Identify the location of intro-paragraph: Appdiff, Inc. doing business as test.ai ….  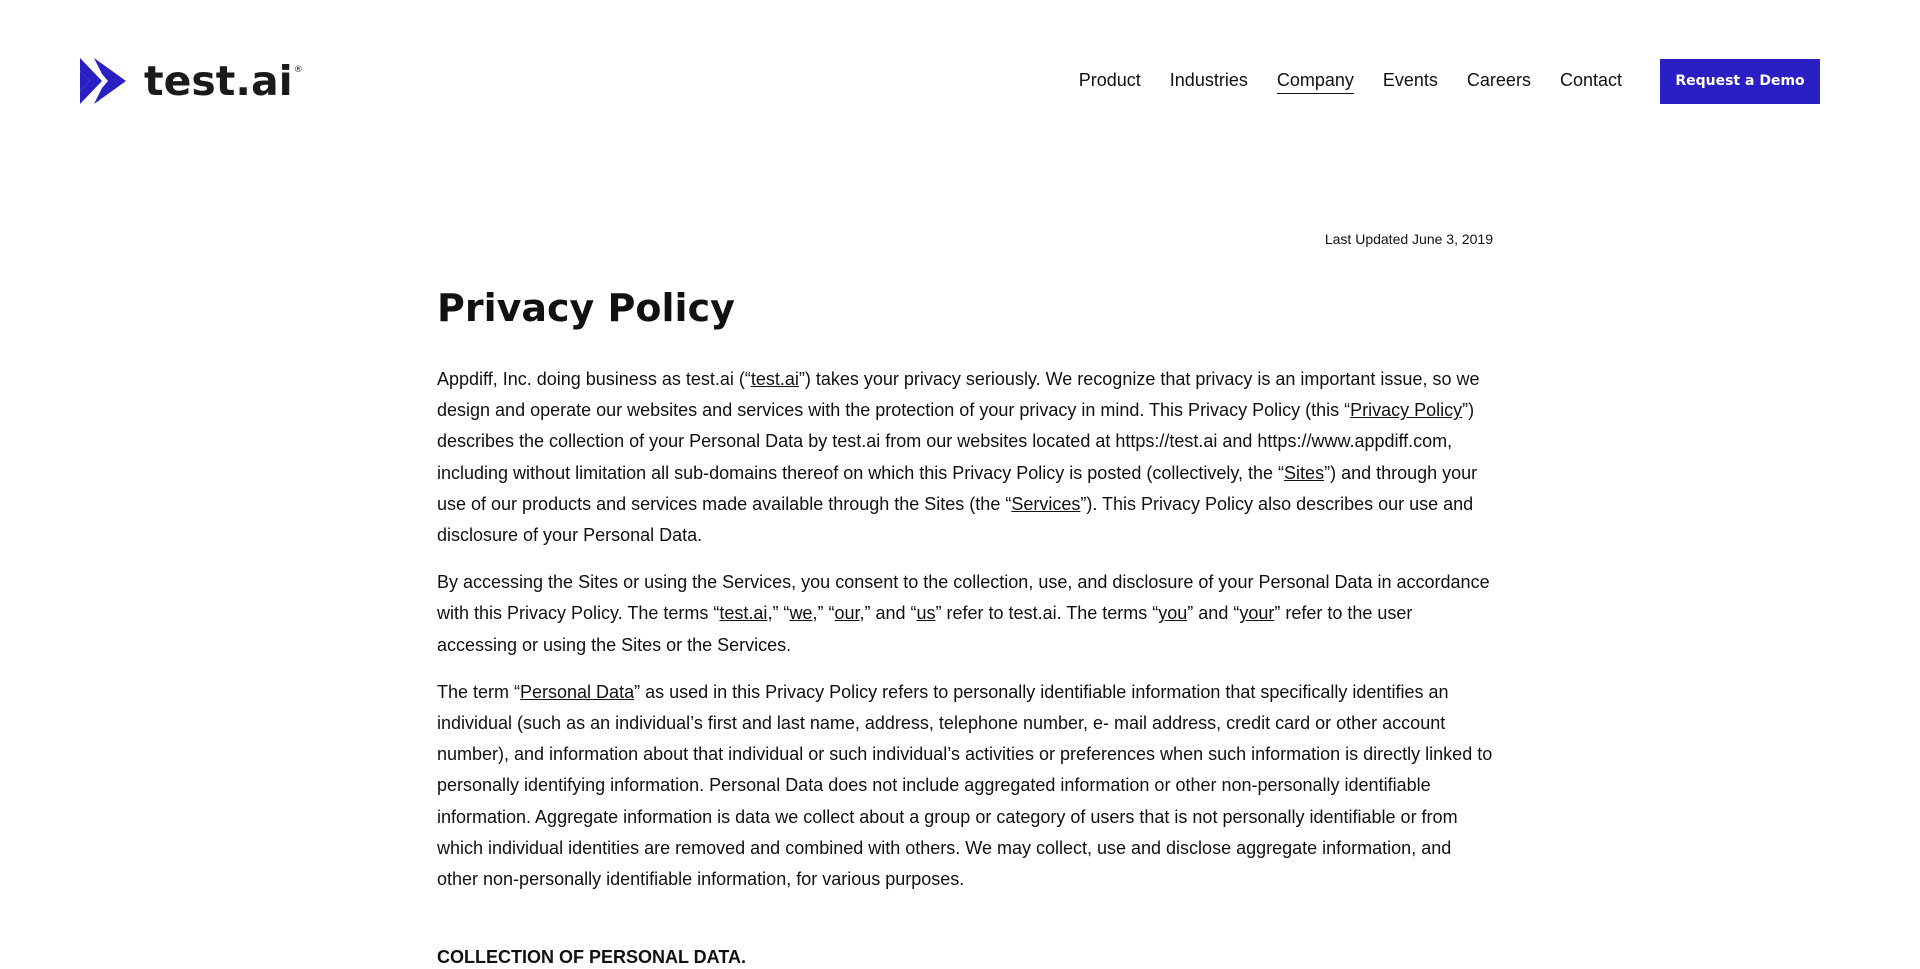
(965, 457).